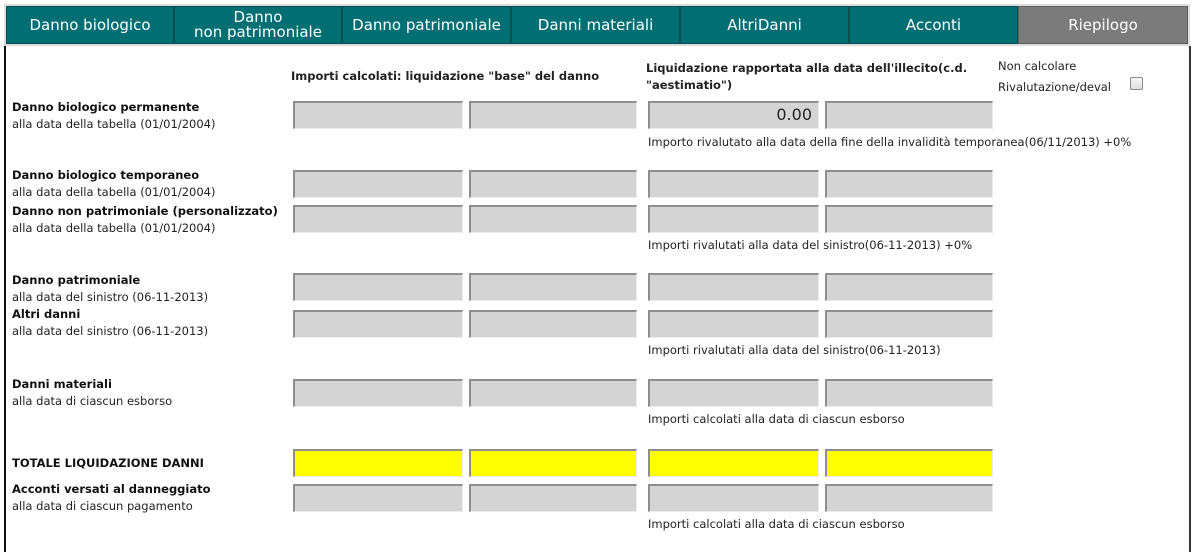 This screenshot has height=552, width=1194. I want to click on tab-label: Acconti, so click(933, 24).